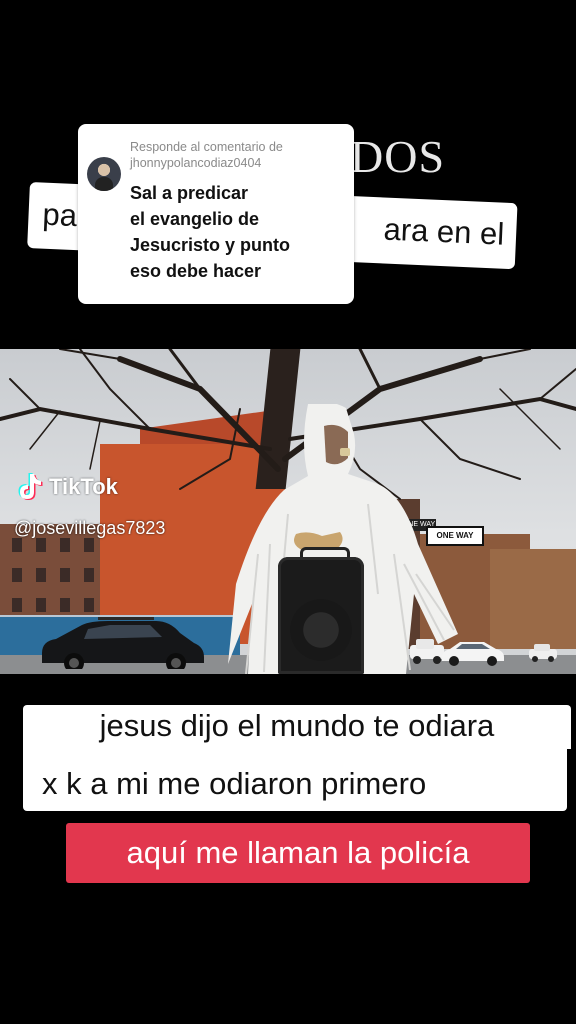 Image resolution: width=576 pixels, height=1024 pixels. I want to click on caption-line-2-text: x k a mi me odiaron primero, so click(234, 783).